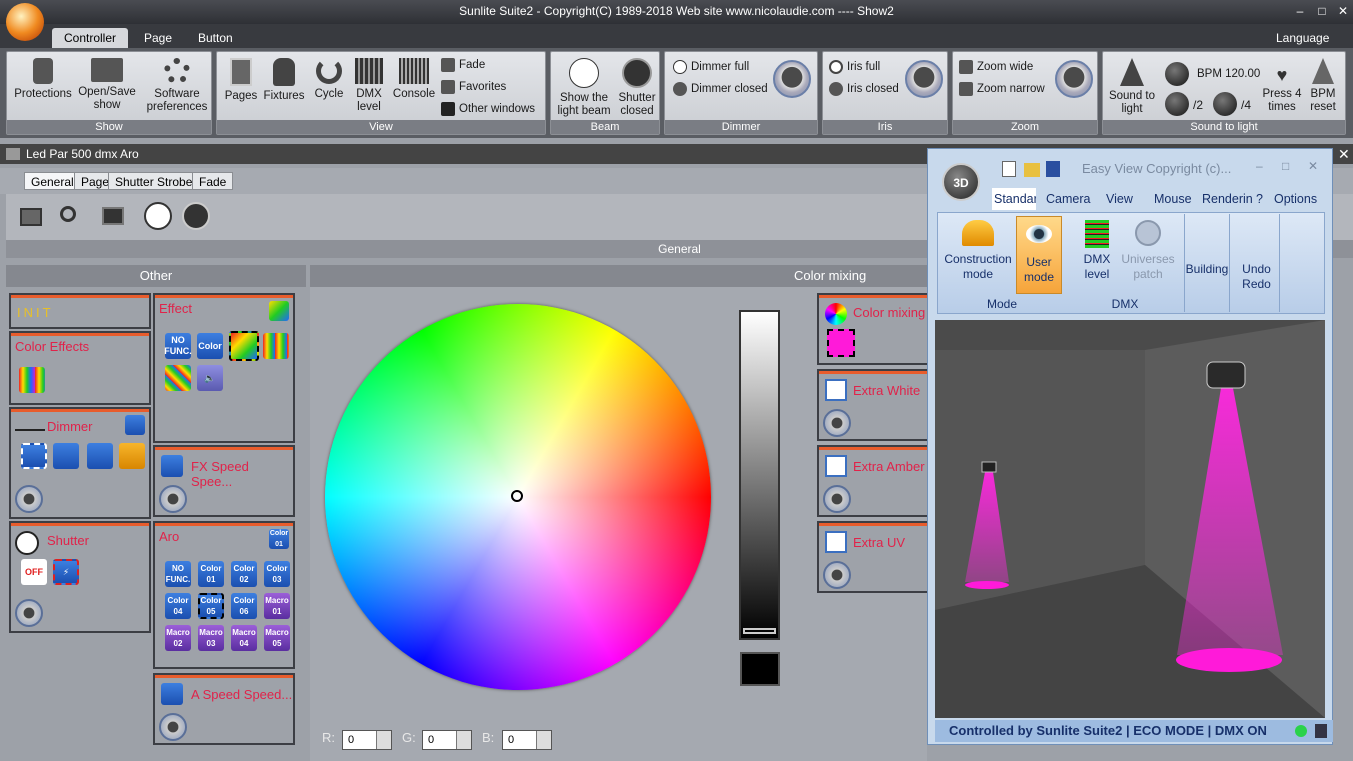 The image size is (1353, 761). Describe the element at coordinates (34, 572) in the screenshot. I see `shutter-off-button: OFF` at that location.